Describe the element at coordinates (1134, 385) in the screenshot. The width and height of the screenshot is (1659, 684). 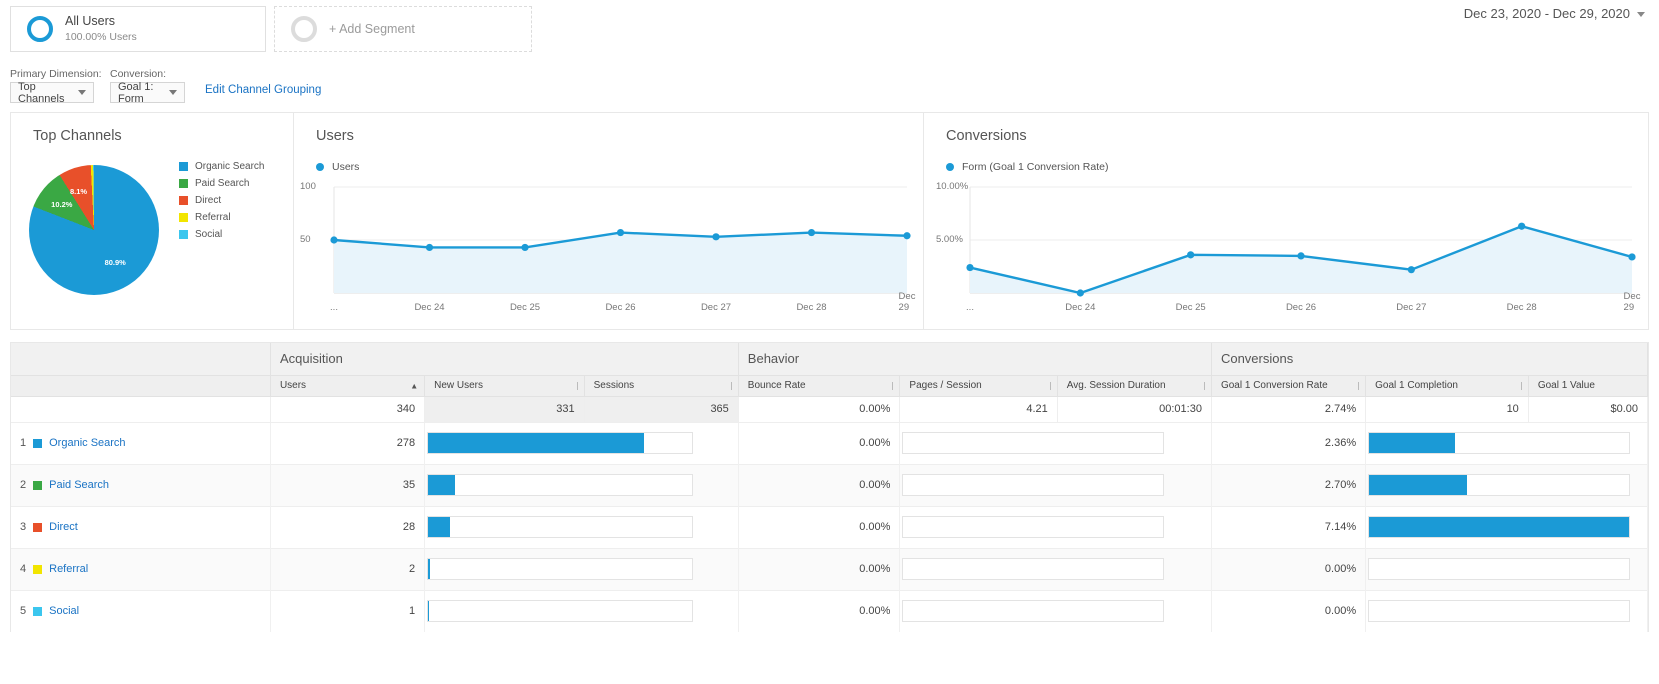
I see `table-column-header: Avg. Session Duration` at that location.